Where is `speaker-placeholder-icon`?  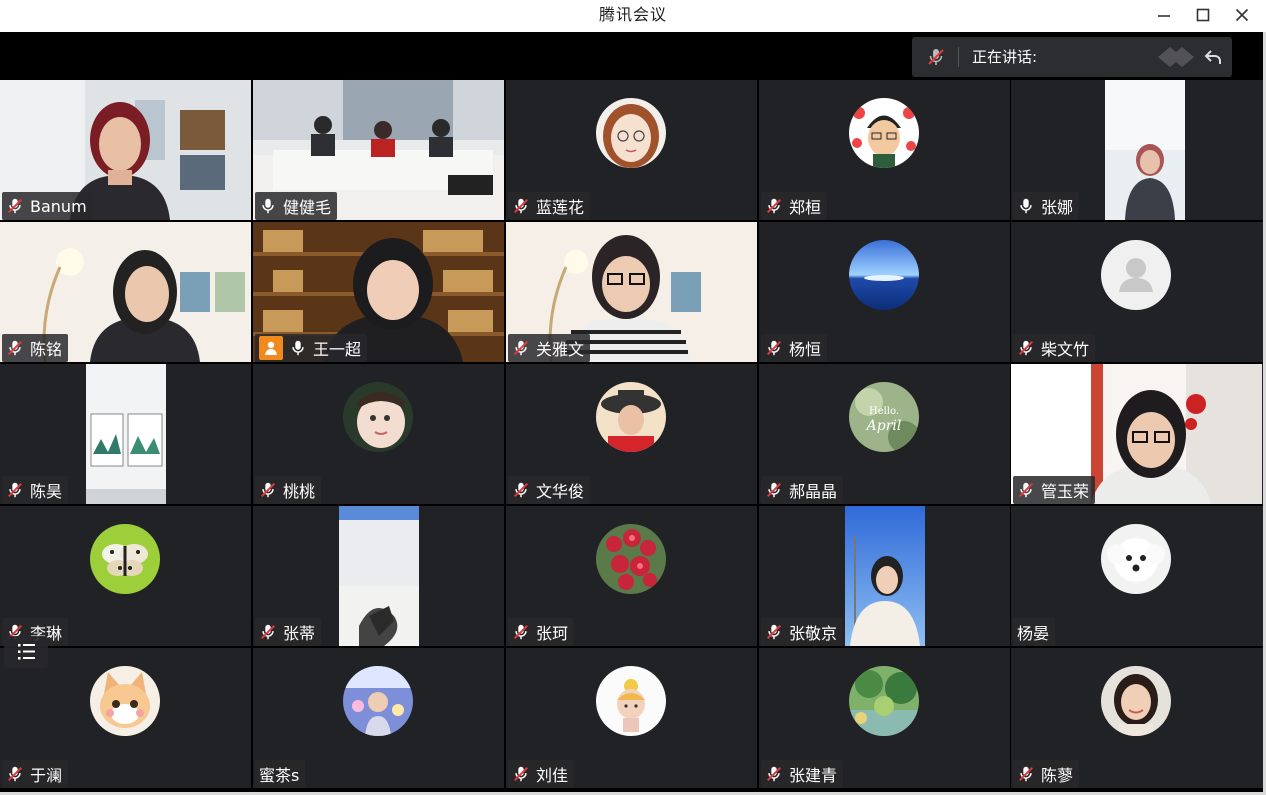
speaker-placeholder-icon is located at coordinates (1176, 57).